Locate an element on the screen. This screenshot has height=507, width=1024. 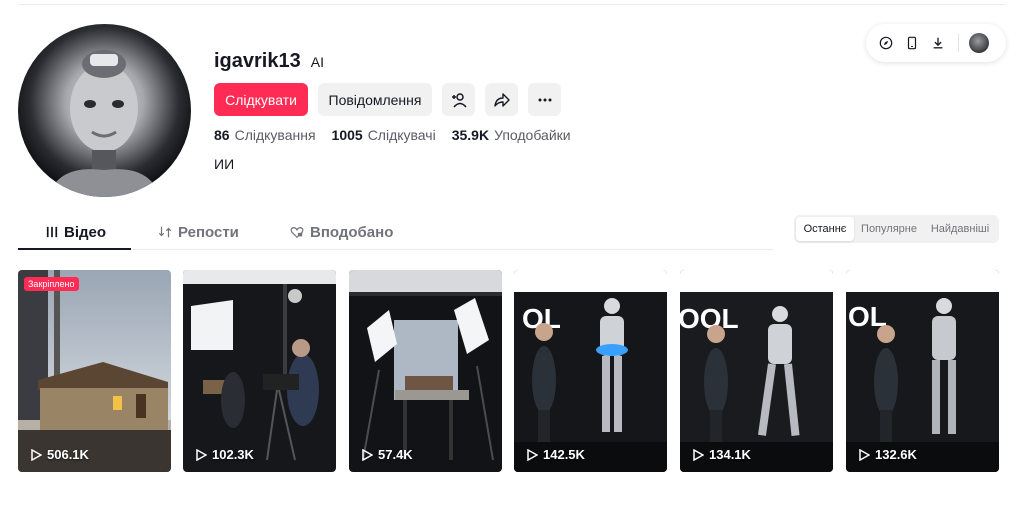
video-card: OOL 134.1K is located at coordinates (756, 371).